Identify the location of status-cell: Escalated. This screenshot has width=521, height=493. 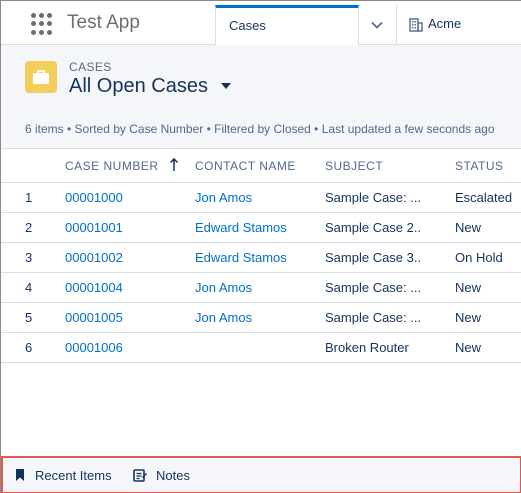
(484, 197).